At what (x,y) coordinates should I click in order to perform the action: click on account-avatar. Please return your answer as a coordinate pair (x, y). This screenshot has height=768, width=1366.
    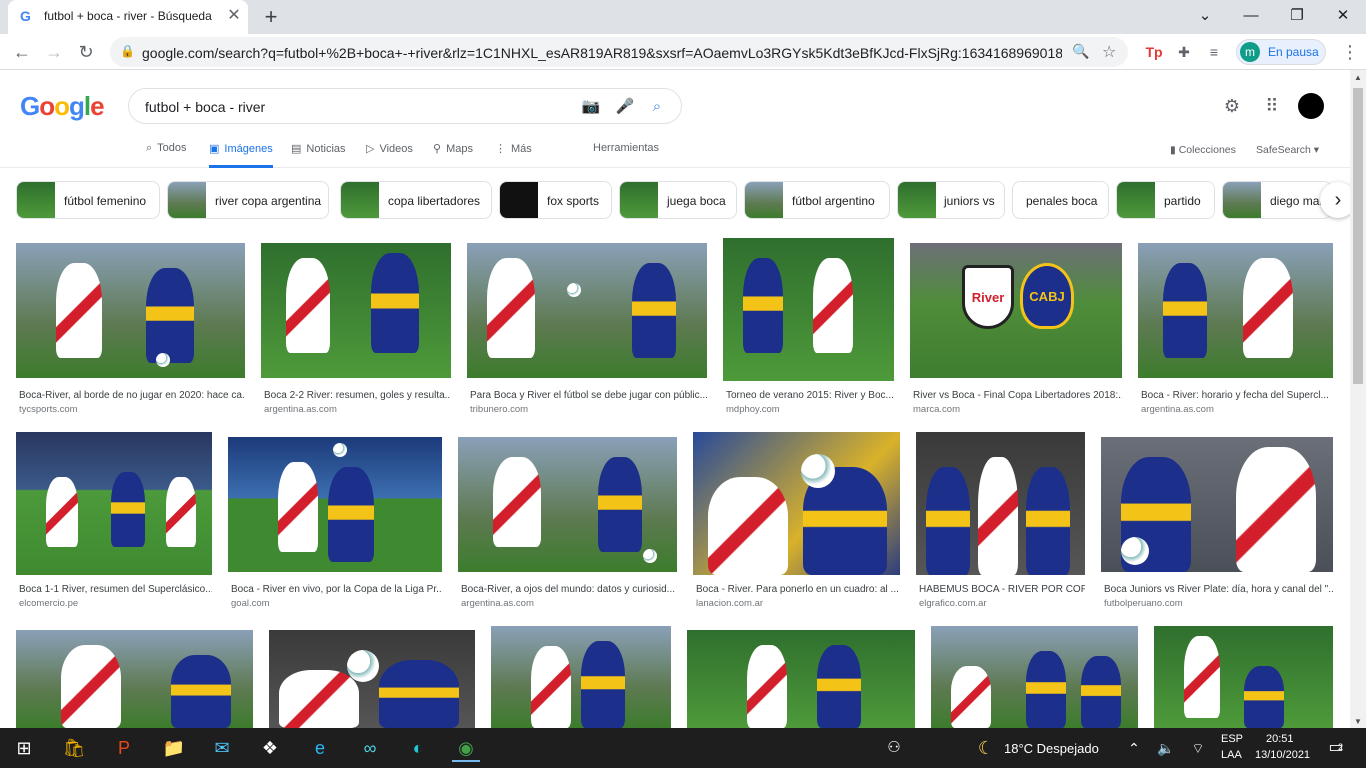
    Looking at the image, I should click on (1311, 106).